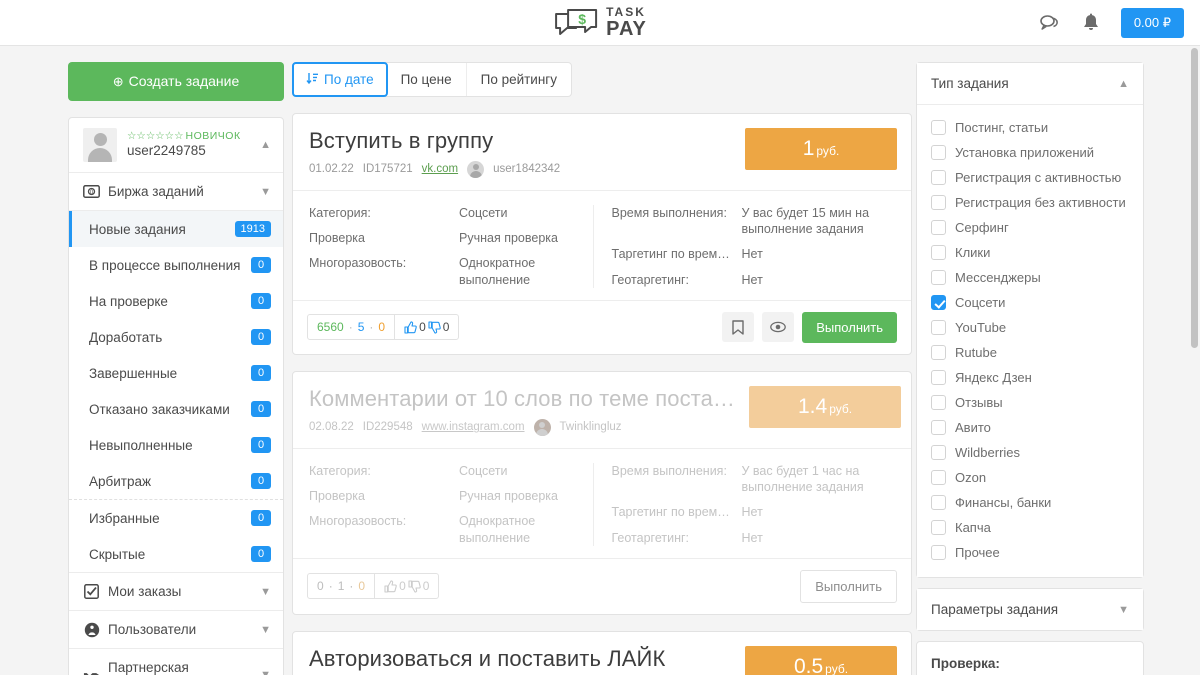 The image size is (1200, 675). What do you see at coordinates (1030, 527) in the screenshot?
I see `filter-option-captcha: Капча` at bounding box center [1030, 527].